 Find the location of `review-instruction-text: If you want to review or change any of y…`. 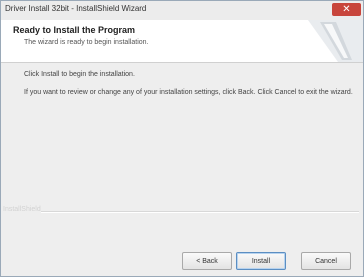

review-instruction-text: If you want to review or change any of y… is located at coordinates (188, 92).